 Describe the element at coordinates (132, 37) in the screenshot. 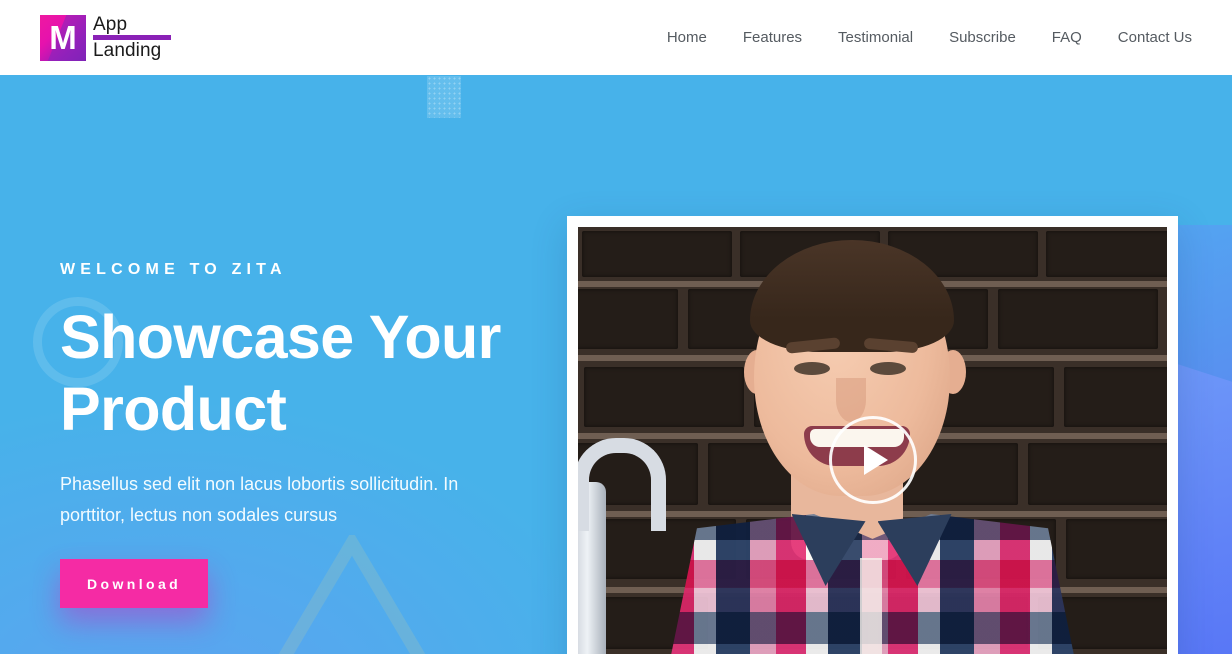

I see `brand-wordmark: App Landing` at that location.